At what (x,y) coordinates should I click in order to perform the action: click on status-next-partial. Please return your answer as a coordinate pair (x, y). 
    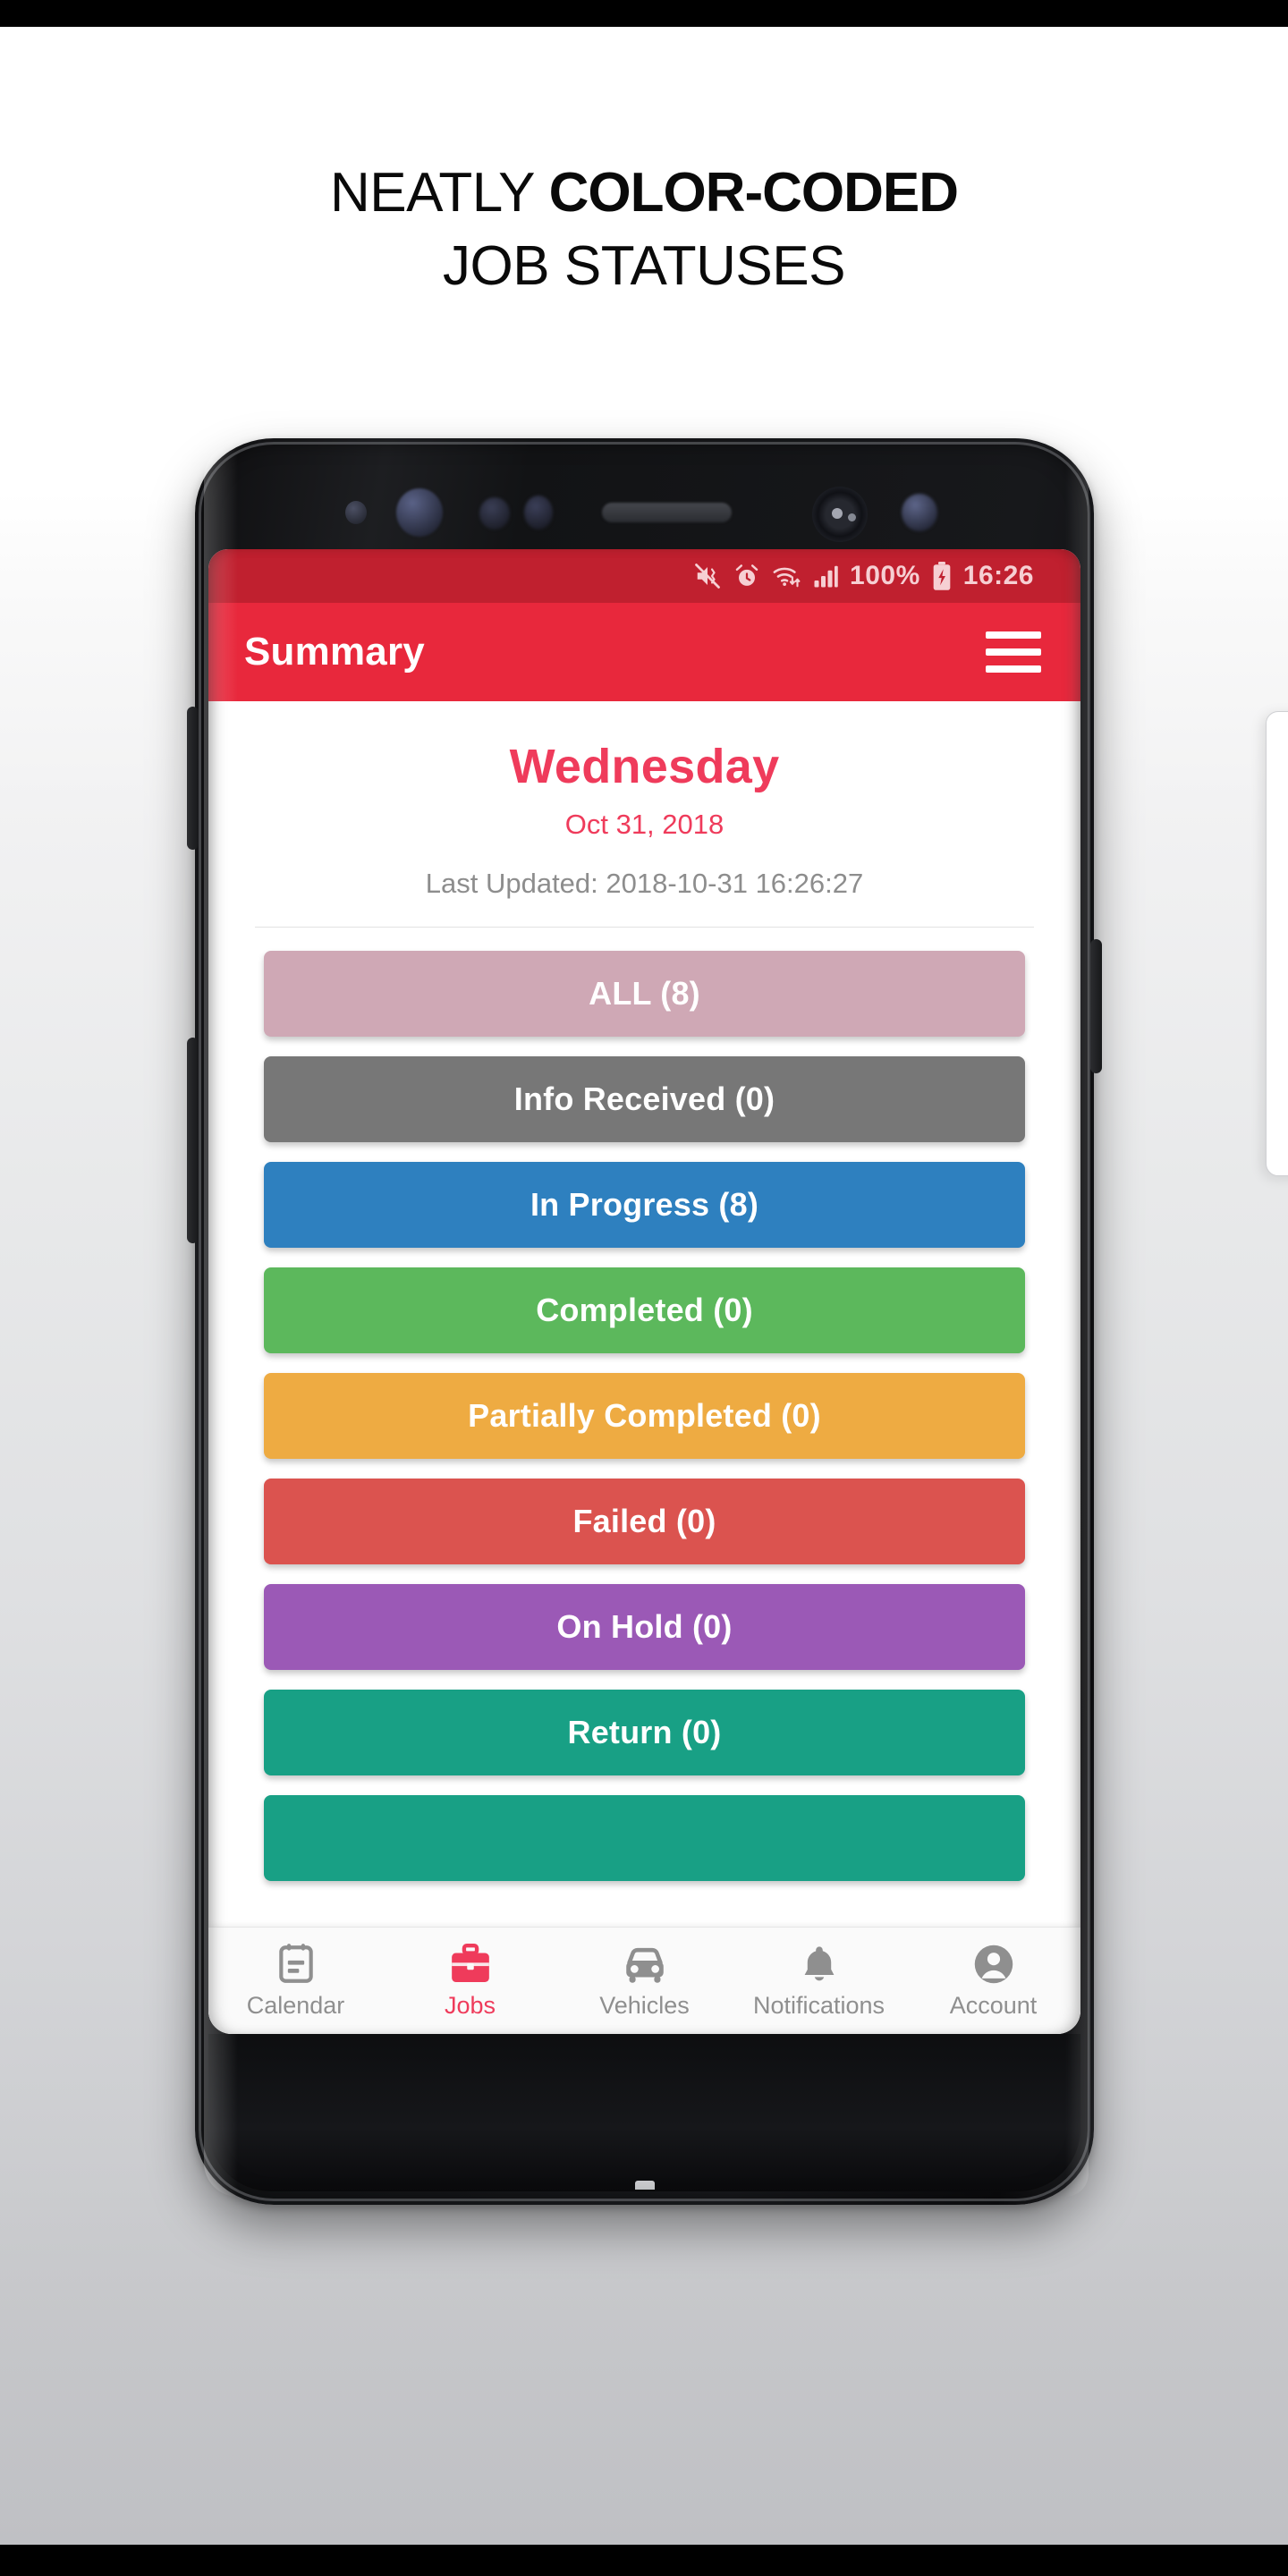
    Looking at the image, I should click on (644, 1838).